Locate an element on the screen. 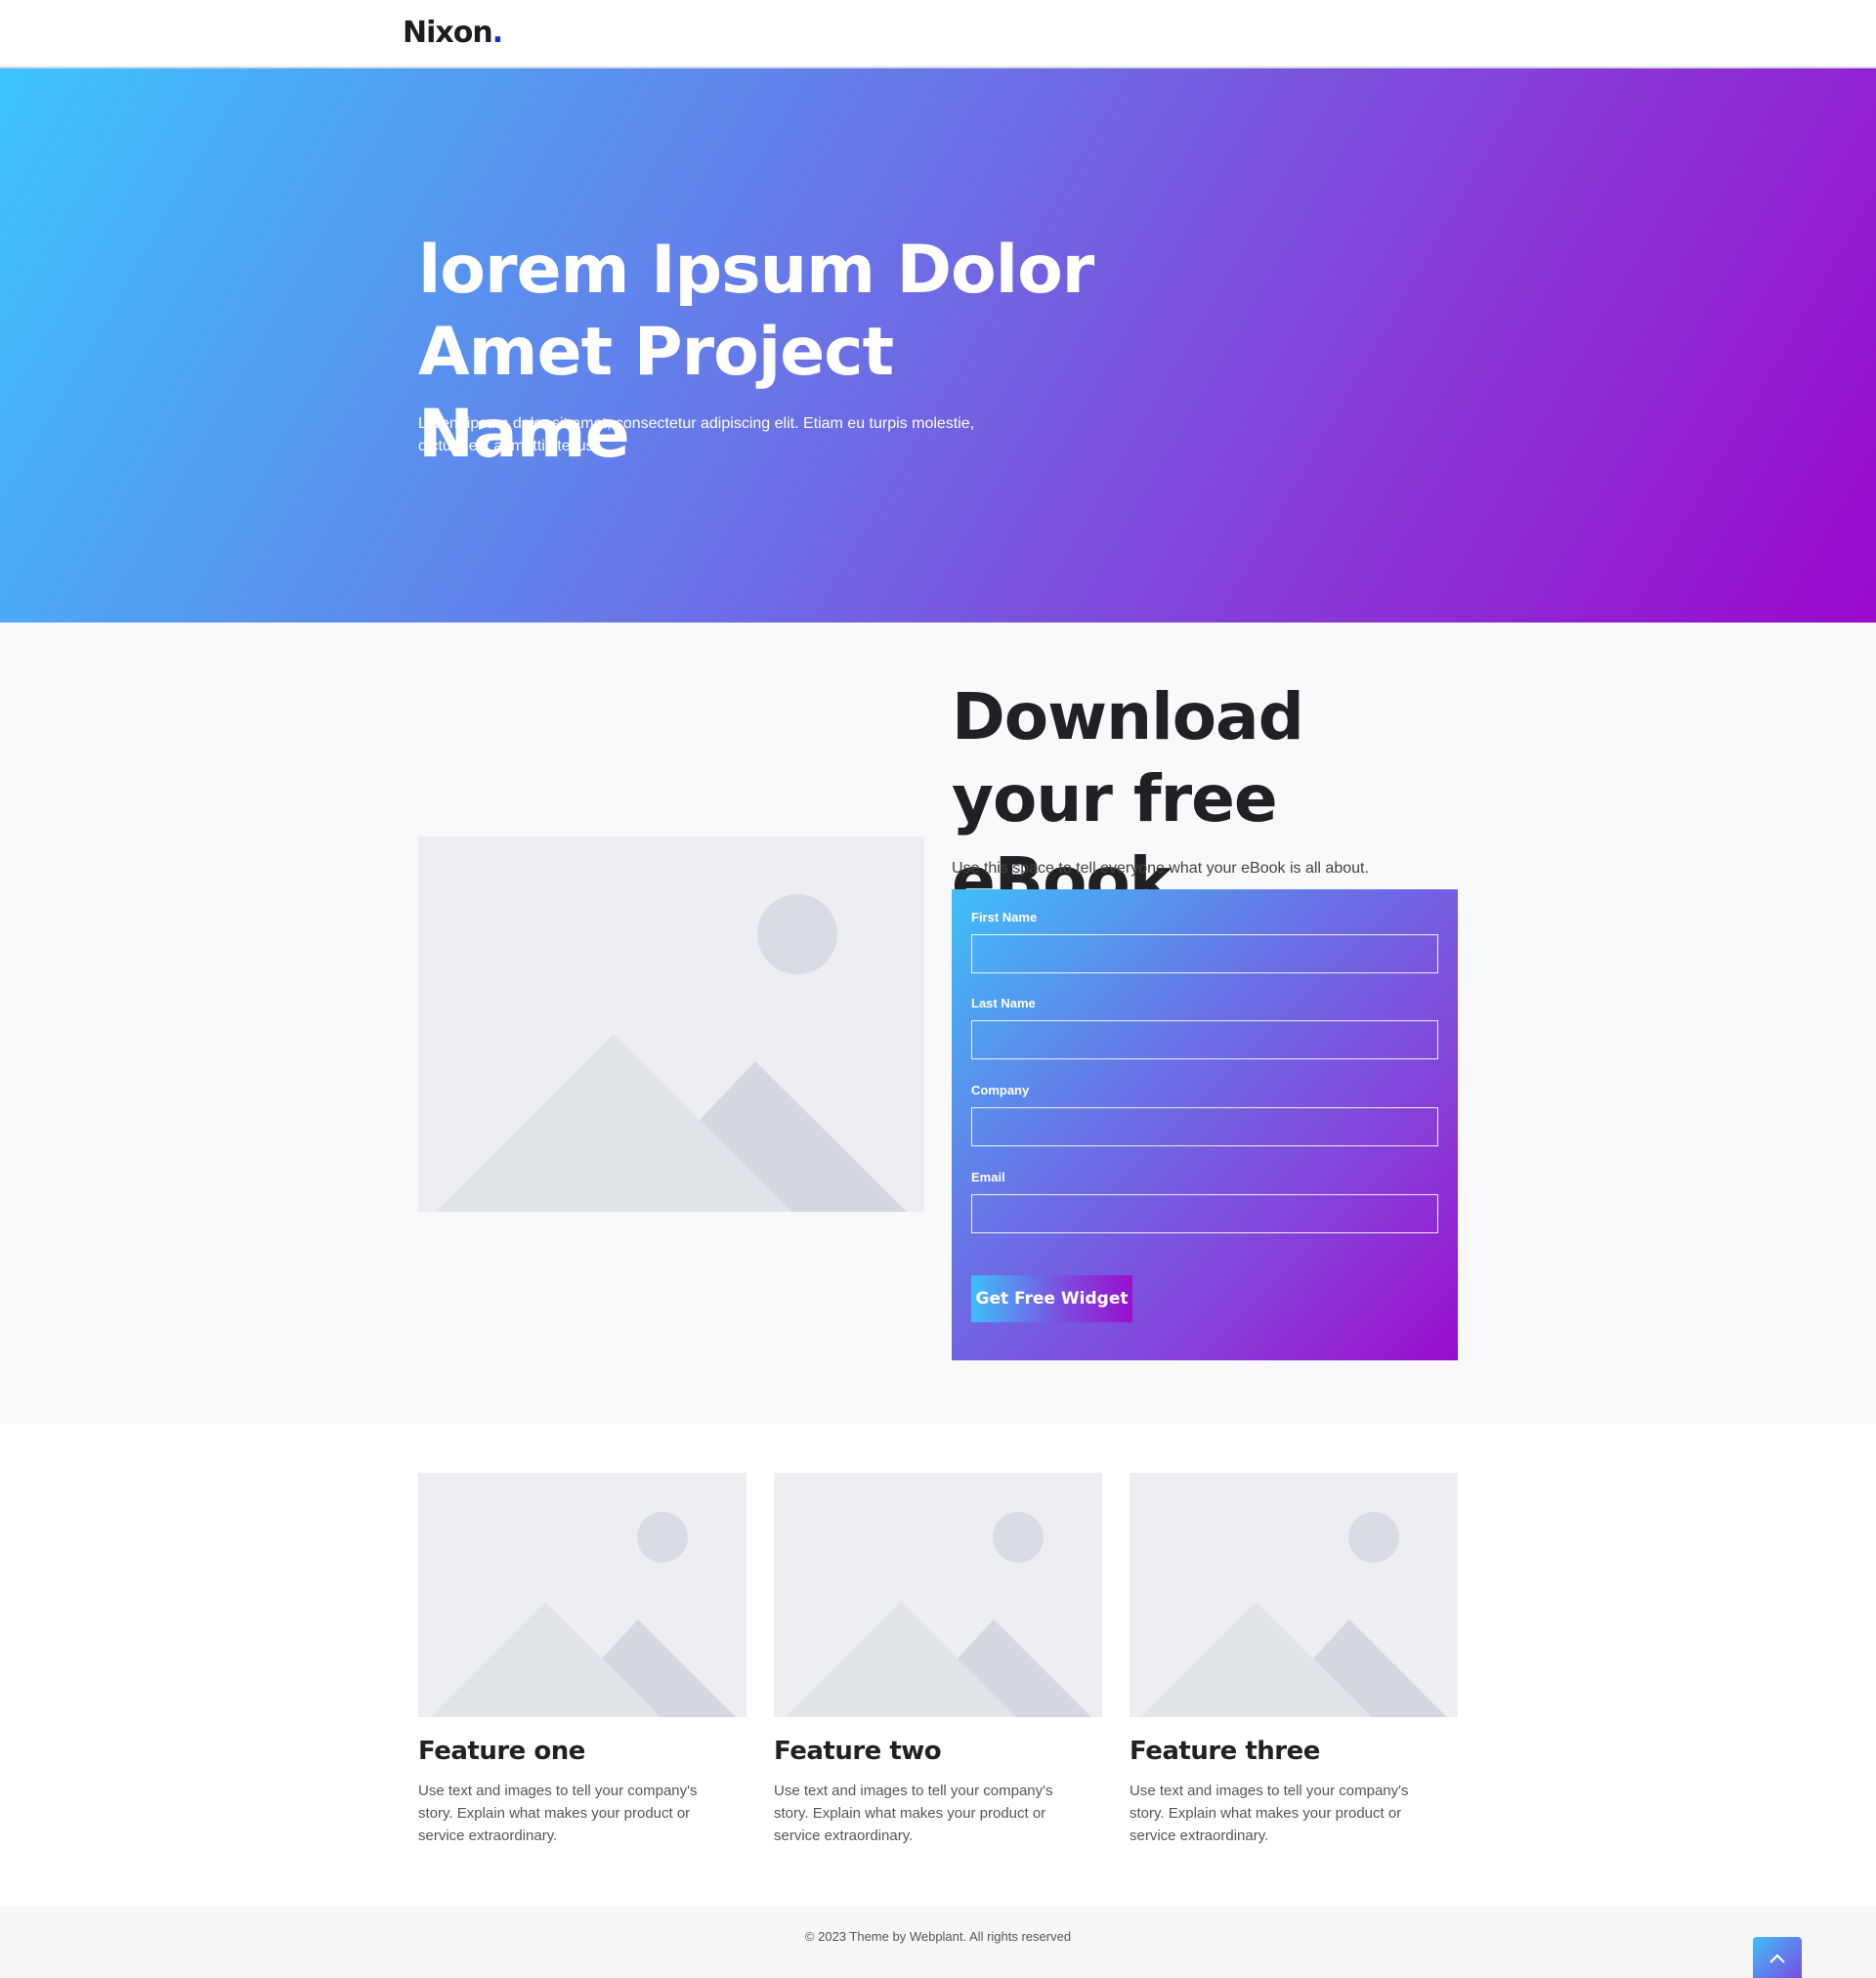 This screenshot has width=1876, height=1978. email-field is located at coordinates (1204, 1213).